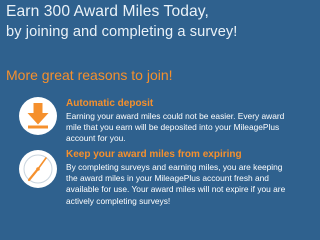 Image resolution: width=320 pixels, height=240 pixels. I want to click on headline-line-2: by joining and completing a survey!, so click(122, 32).